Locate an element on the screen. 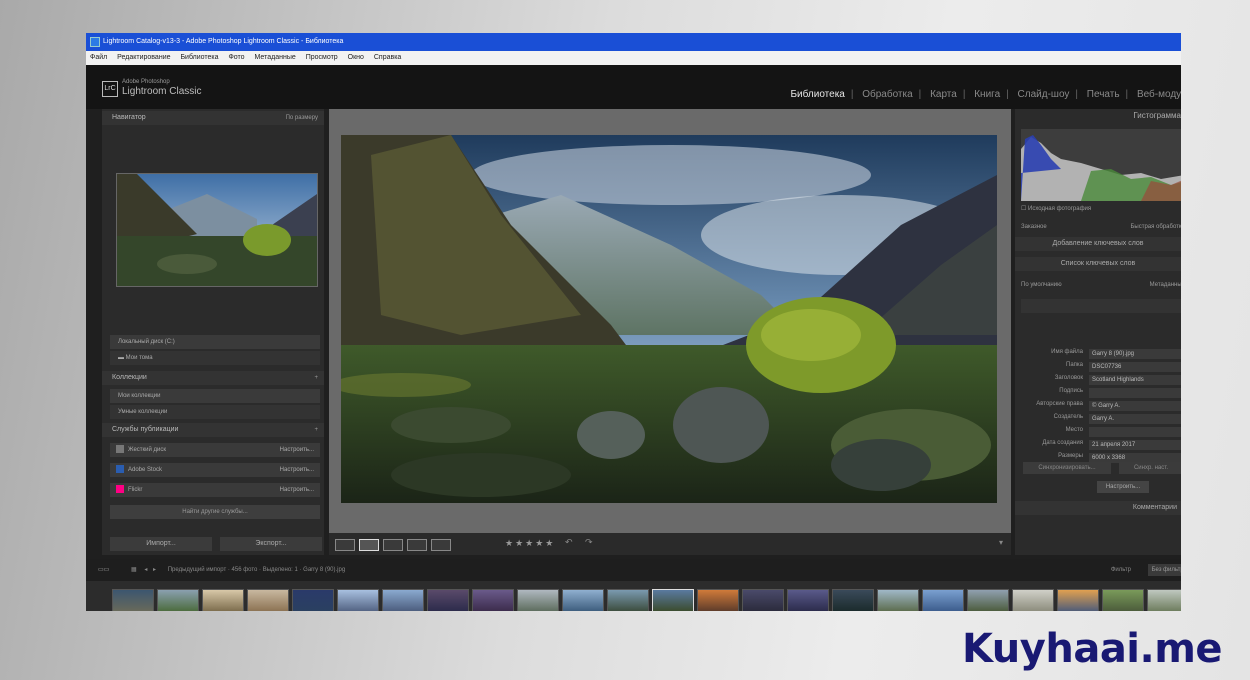 This screenshot has width=1250, height=680. collections-header: Коллекции + is located at coordinates (213, 378).